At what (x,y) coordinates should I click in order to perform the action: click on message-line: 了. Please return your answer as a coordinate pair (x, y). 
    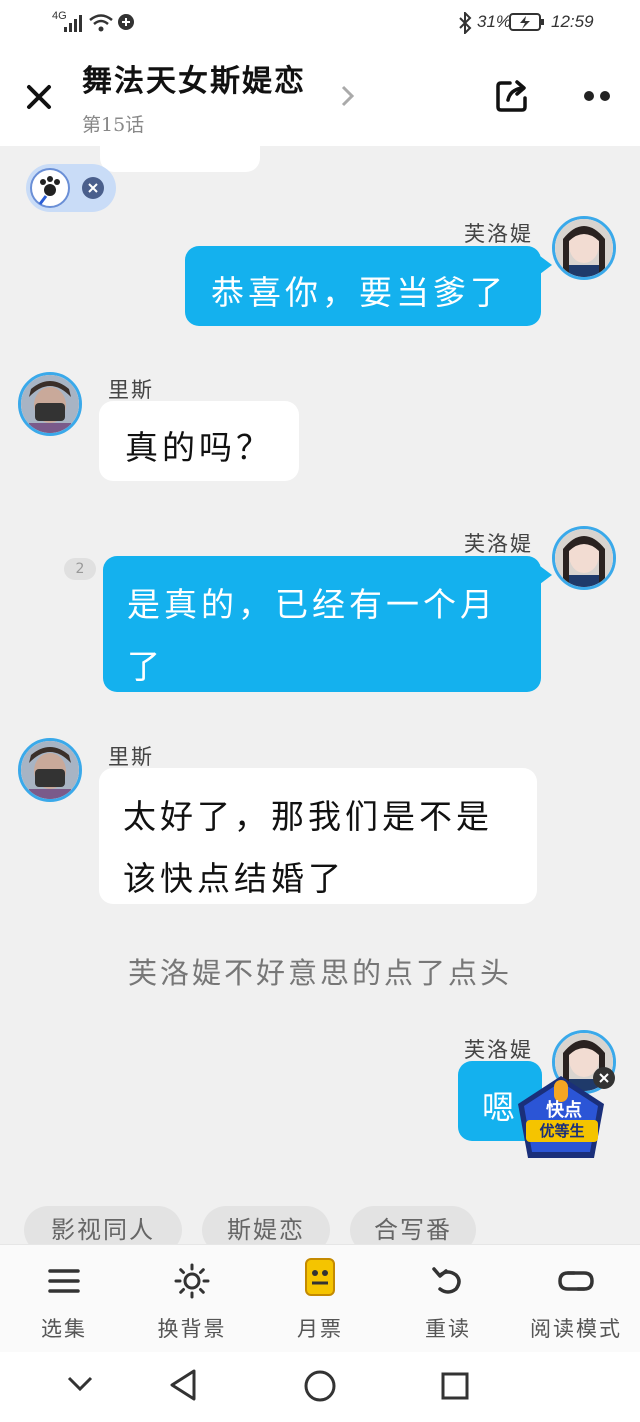
    Looking at the image, I should click on (145, 666).